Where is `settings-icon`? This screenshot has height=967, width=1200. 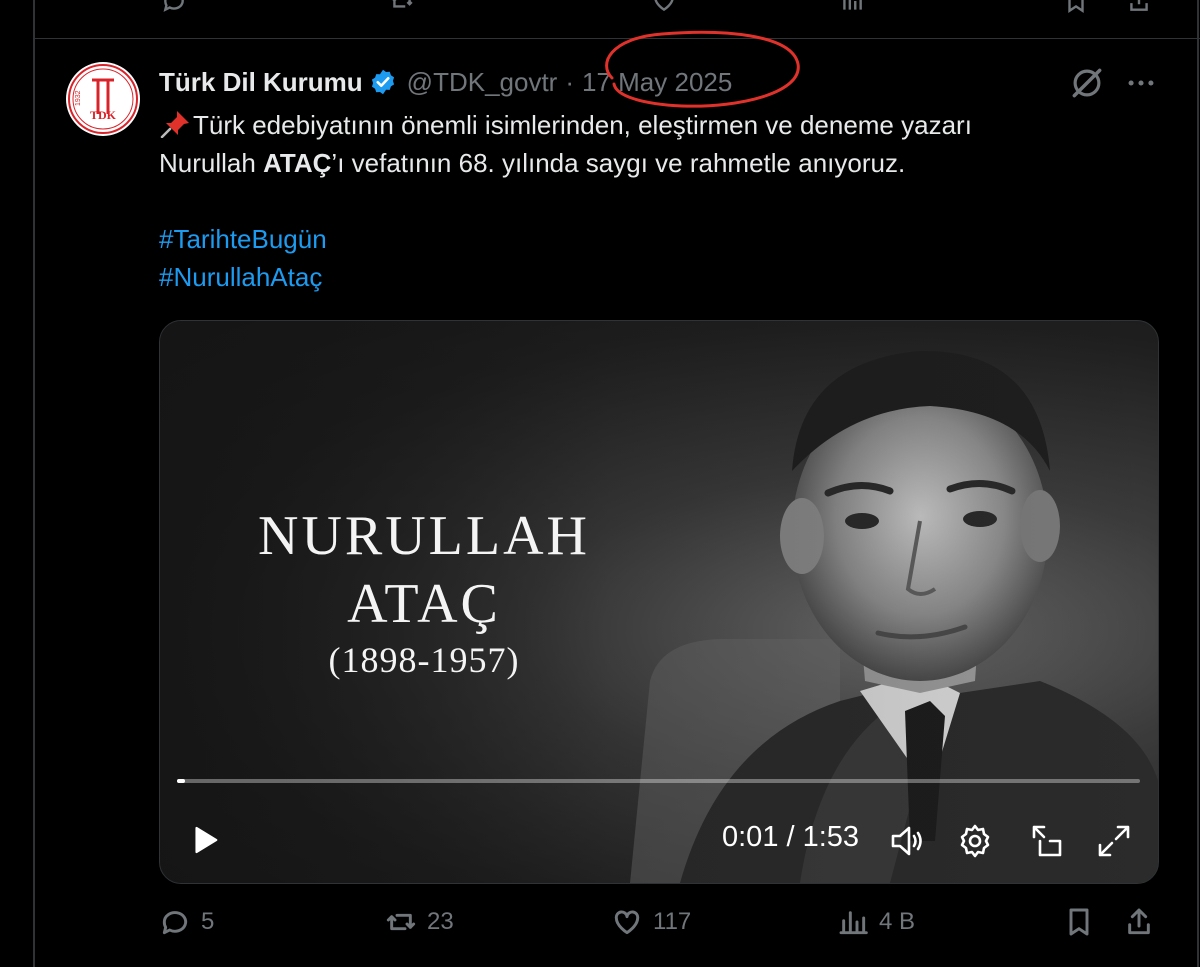
settings-icon is located at coordinates (975, 841).